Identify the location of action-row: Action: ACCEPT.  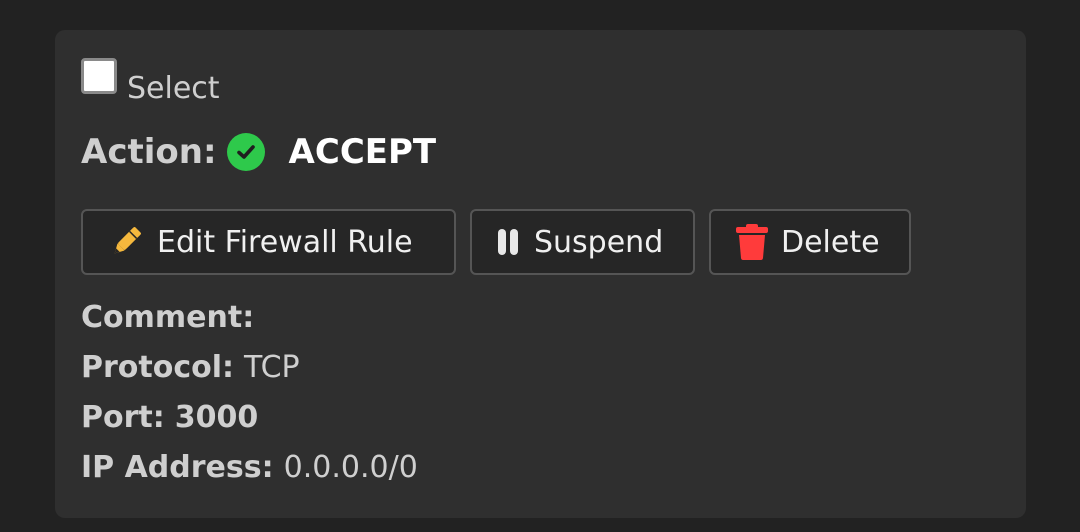
(258, 152).